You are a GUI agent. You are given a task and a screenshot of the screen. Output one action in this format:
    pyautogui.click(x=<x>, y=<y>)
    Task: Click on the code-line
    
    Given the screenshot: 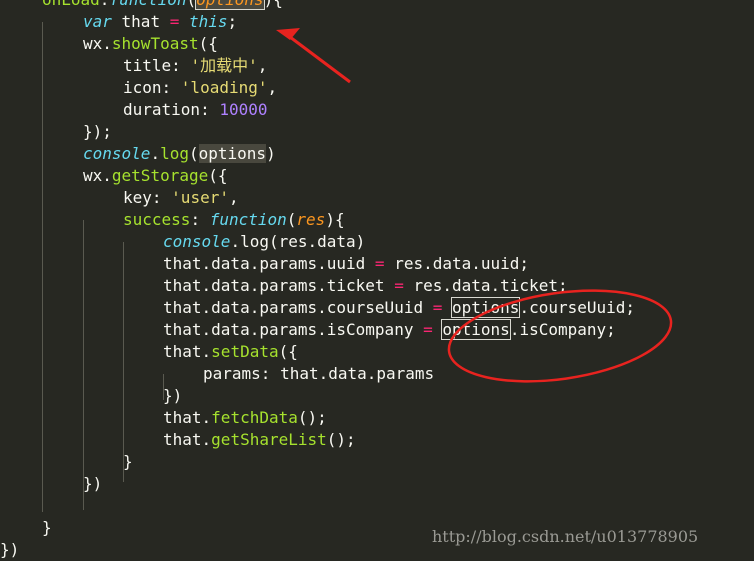 What is the action you would take?
    pyautogui.click(x=377, y=506)
    